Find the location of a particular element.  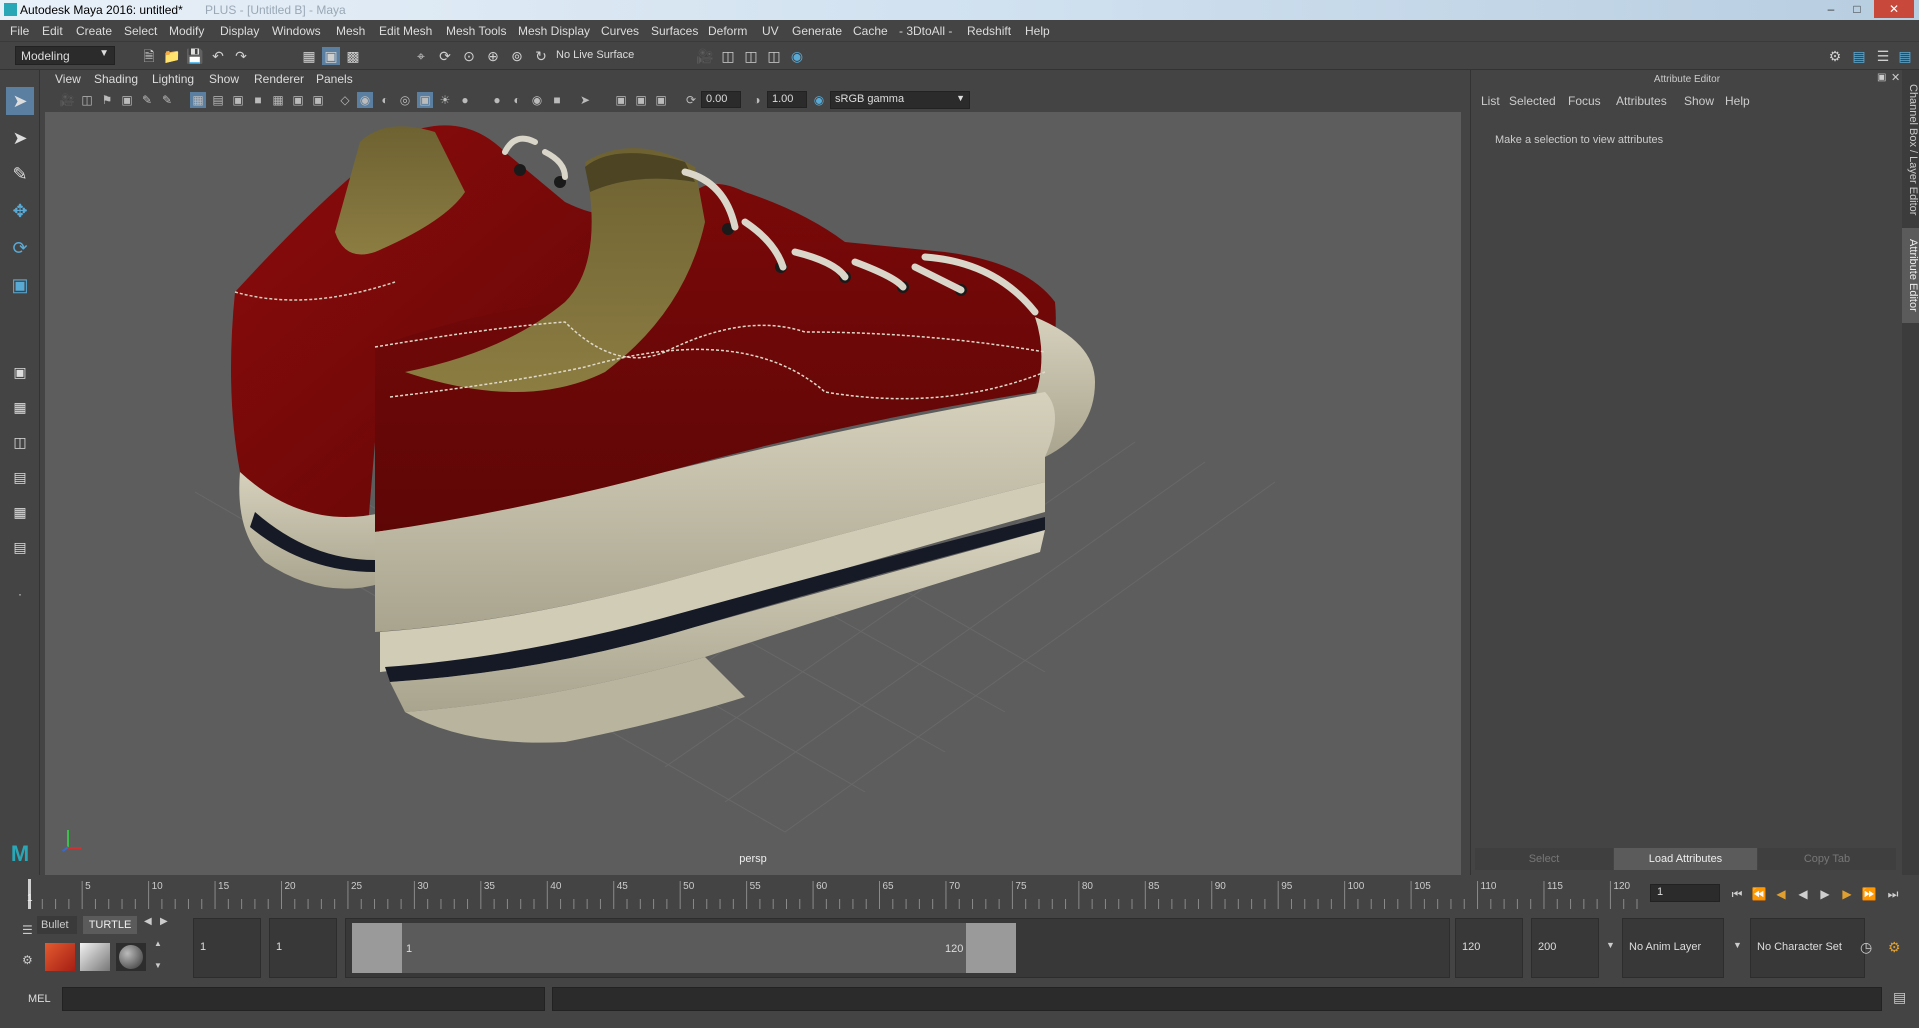

depth-of-field-icon: ◉ is located at coordinates (537, 100).